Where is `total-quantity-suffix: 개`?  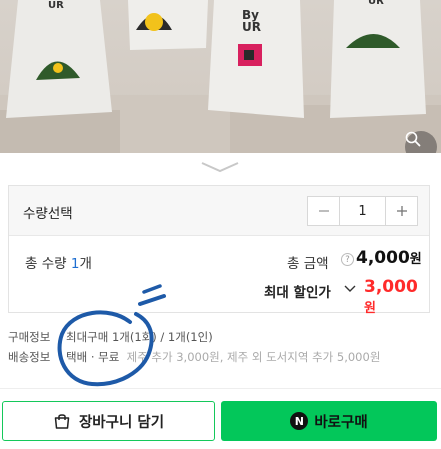
total-quantity-suffix: 개 is located at coordinates (85, 264).